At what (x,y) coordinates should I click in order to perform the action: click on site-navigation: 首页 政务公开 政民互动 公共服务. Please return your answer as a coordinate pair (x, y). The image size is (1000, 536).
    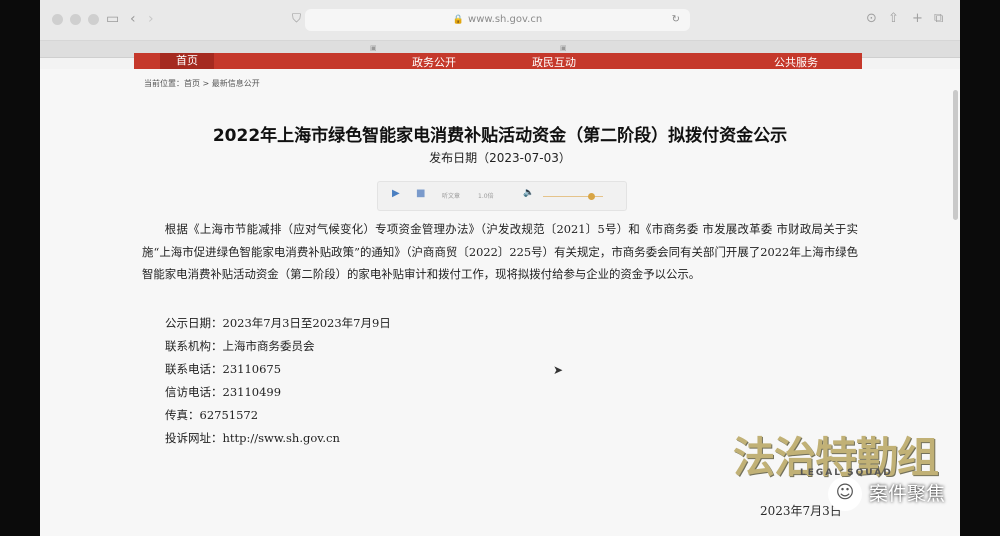
    Looking at the image, I should click on (498, 61).